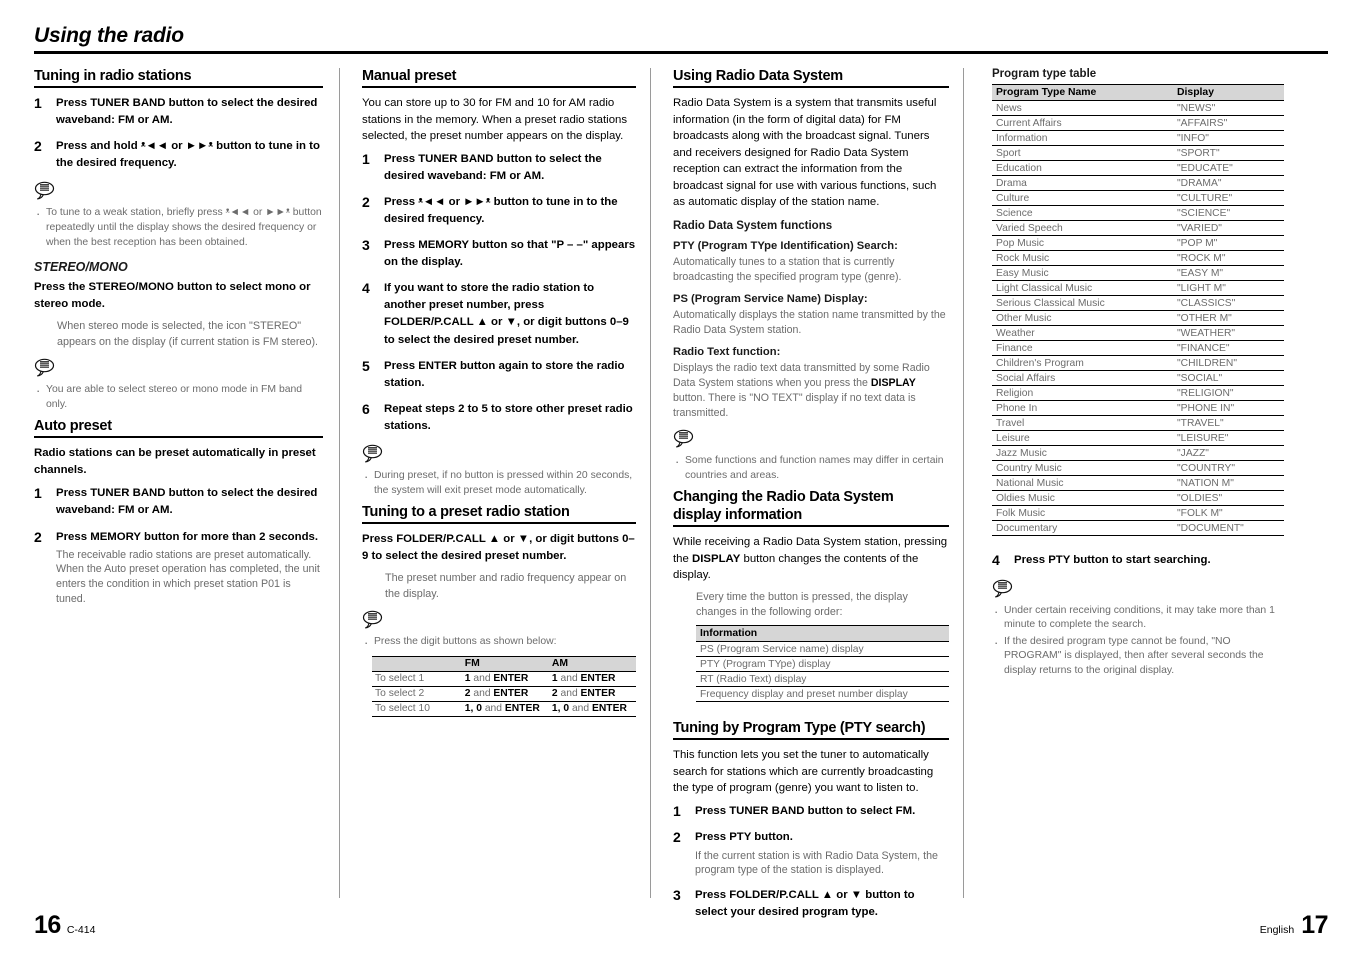 The width and height of the screenshot is (1350, 954). I want to click on program-type-display: "PHONE IN", so click(1228, 408).